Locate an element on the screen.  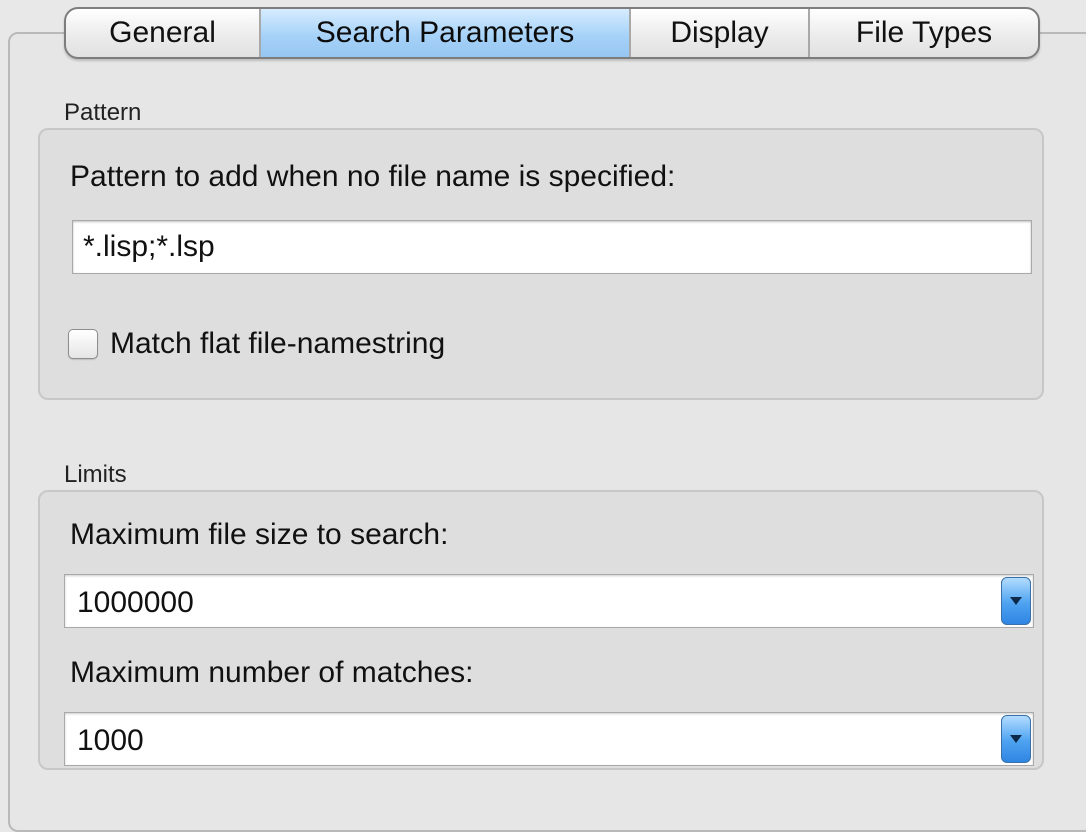
max-matches-label: Maximum number of matches: is located at coordinates (272, 672).